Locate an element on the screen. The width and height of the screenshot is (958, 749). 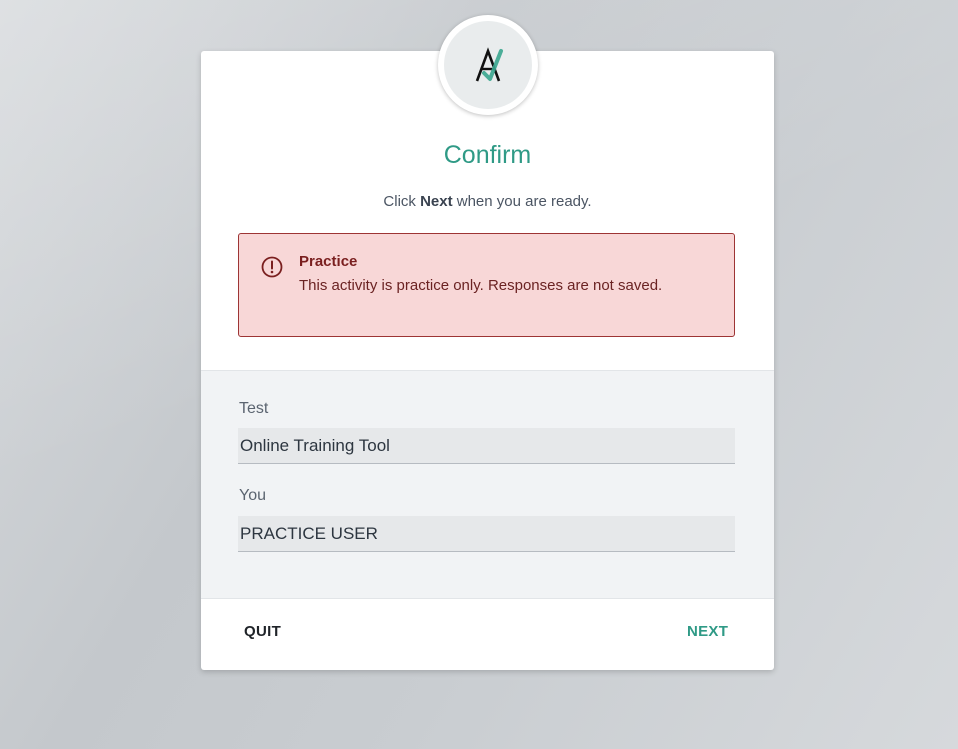
subtitle-prefix: Click is located at coordinates (402, 201).